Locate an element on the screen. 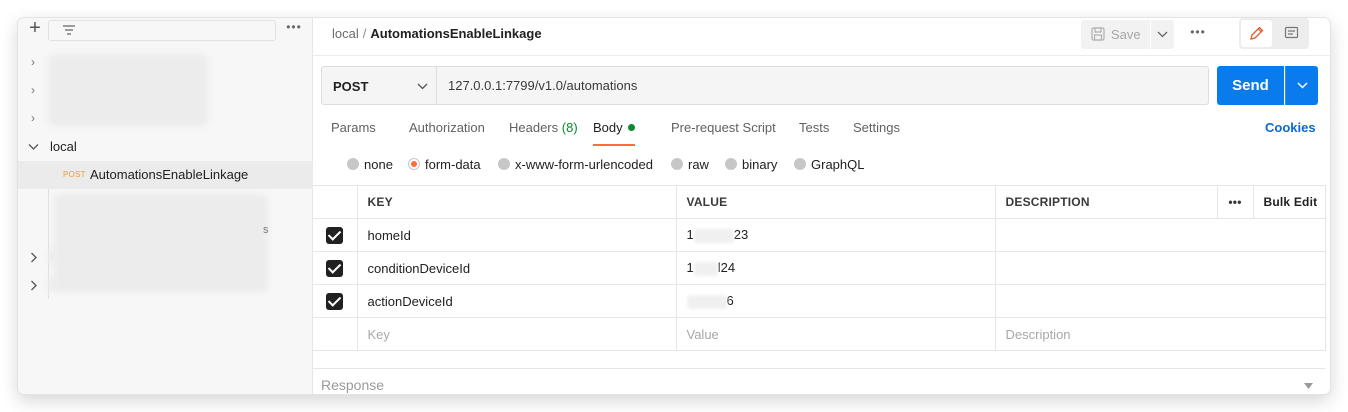 The height and width of the screenshot is (412, 1348). bulk-edit-button: Bulk Edit is located at coordinates (1289, 202).